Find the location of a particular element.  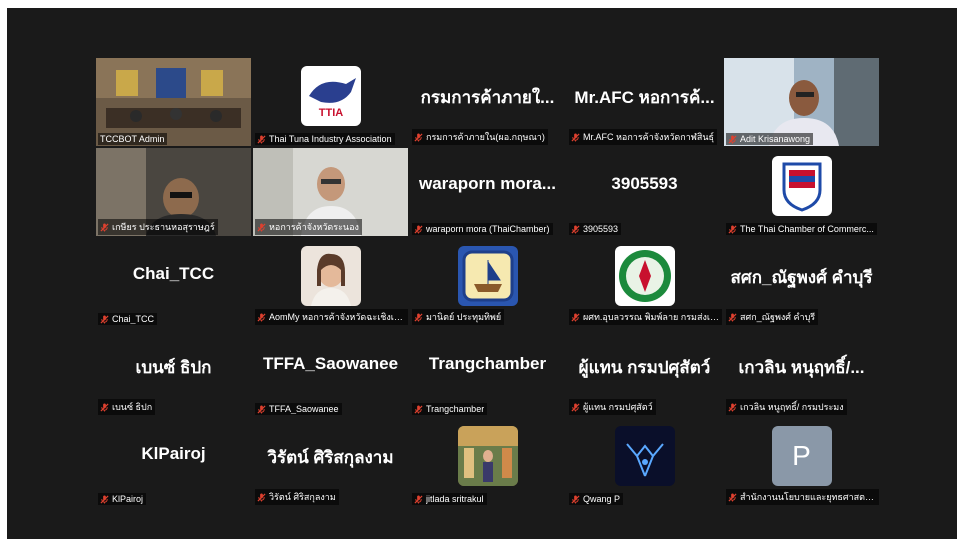

participant-tile: KlPairoj KlPairoj is located at coordinates (173, 462).